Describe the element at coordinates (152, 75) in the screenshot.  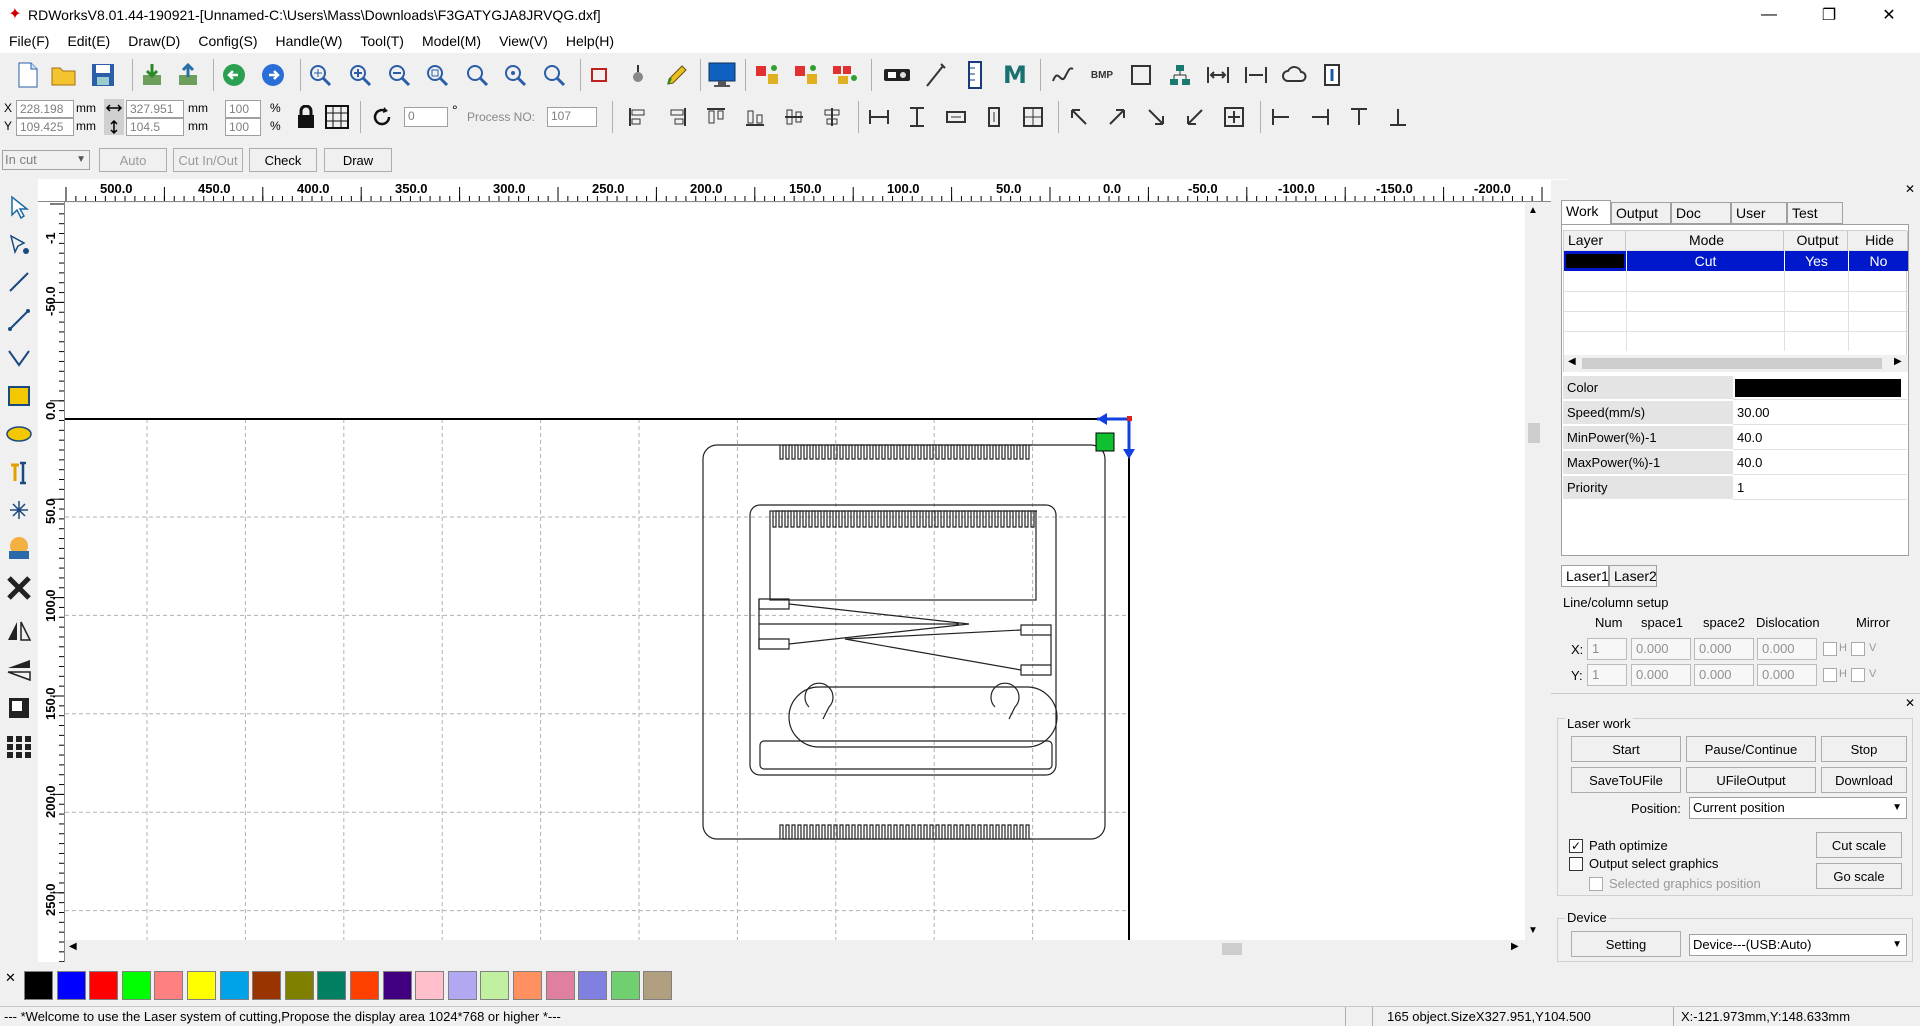
I see `import-icon` at that location.